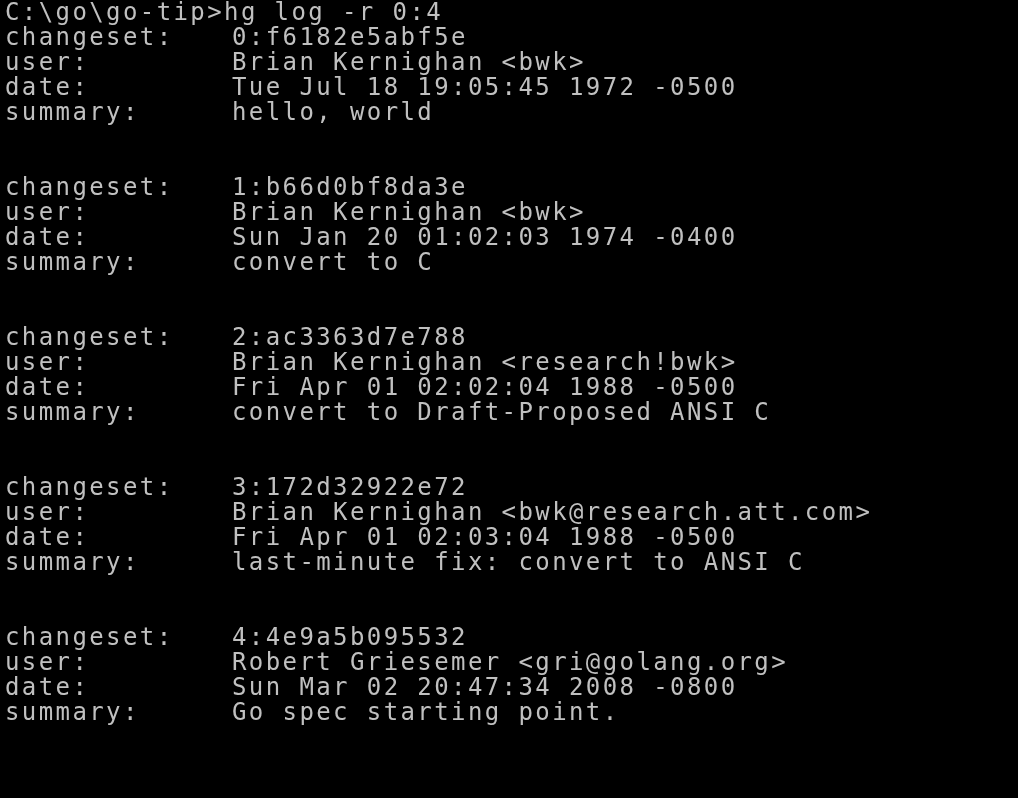  What do you see at coordinates (510, 662) in the screenshot?
I see `field-value: Robert Griesemer <gri@golang.org>` at bounding box center [510, 662].